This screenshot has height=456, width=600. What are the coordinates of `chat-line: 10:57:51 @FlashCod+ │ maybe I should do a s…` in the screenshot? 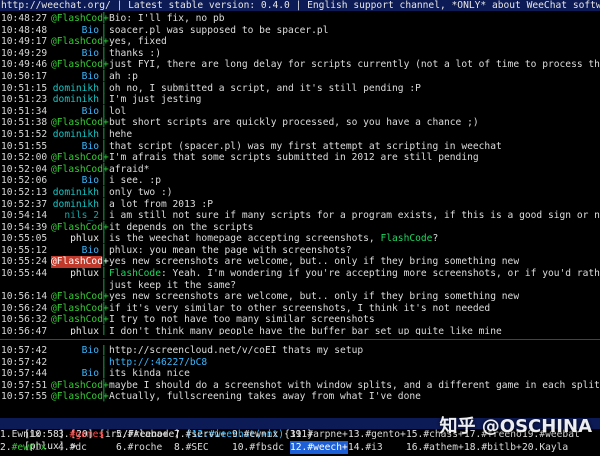 It's located at (300, 386).